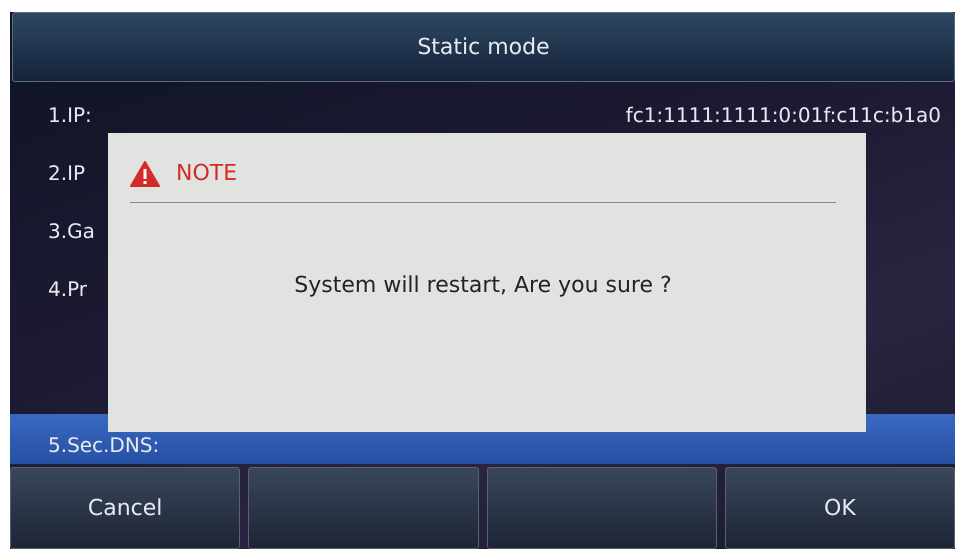  Describe the element at coordinates (207, 174) in the screenshot. I see `dialog-title: NOTE` at that location.